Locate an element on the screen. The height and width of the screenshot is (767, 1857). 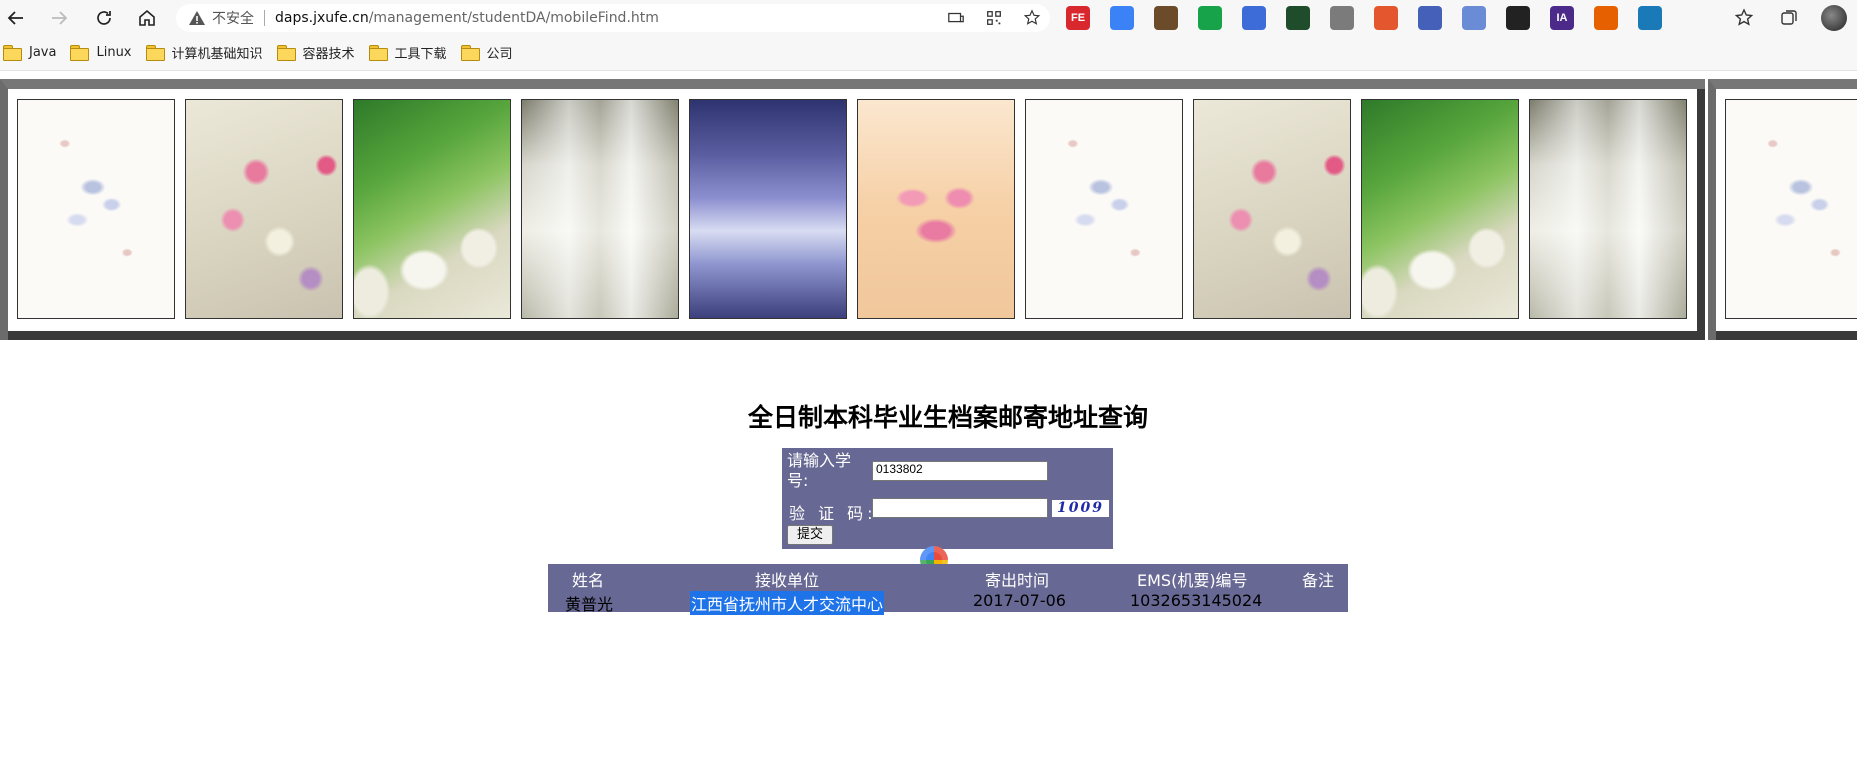
ia-ext-icon: IA is located at coordinates (1562, 18).